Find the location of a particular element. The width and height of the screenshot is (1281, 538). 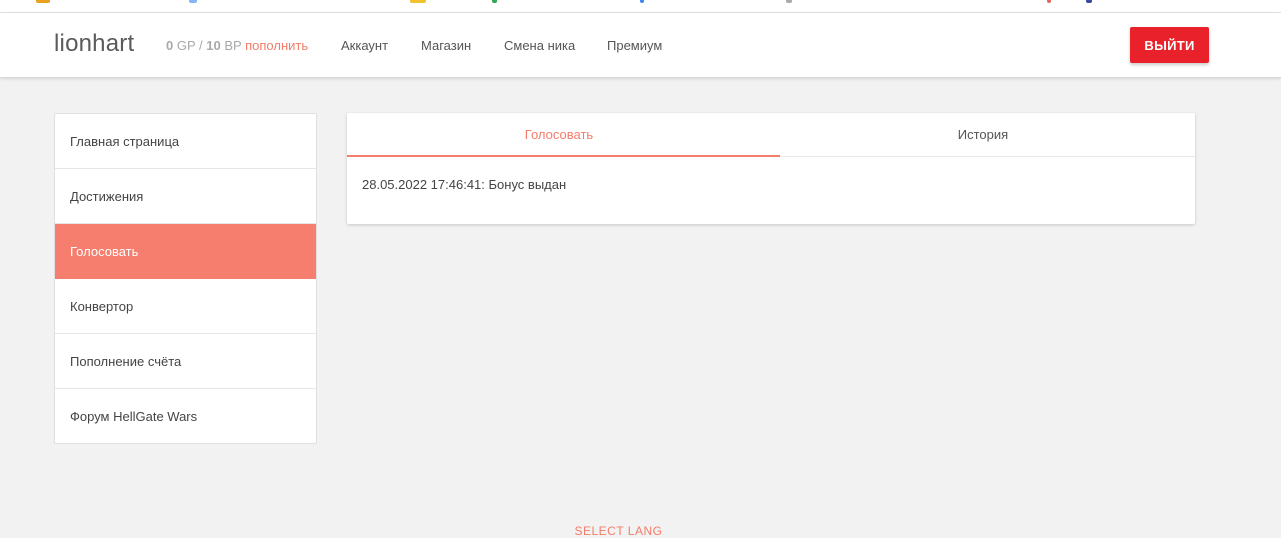

tab-history: История is located at coordinates (983, 135).